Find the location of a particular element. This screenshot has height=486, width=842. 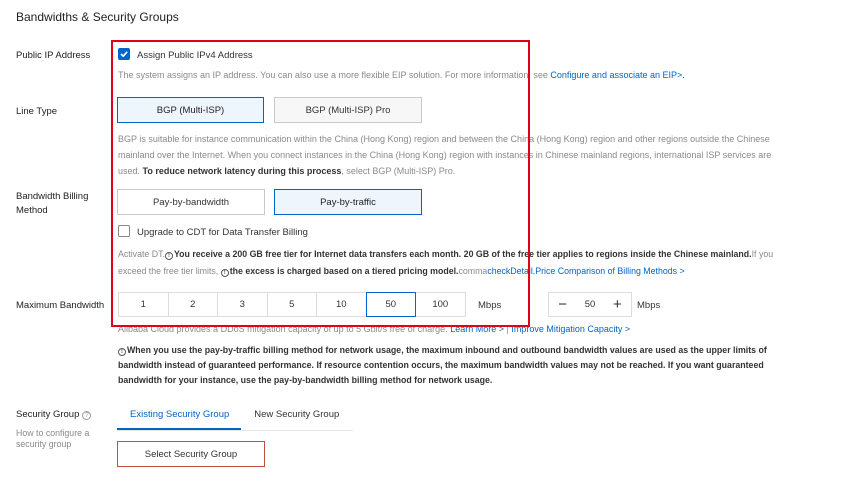

bandwidth-stepper: − 50 + is located at coordinates (590, 304).